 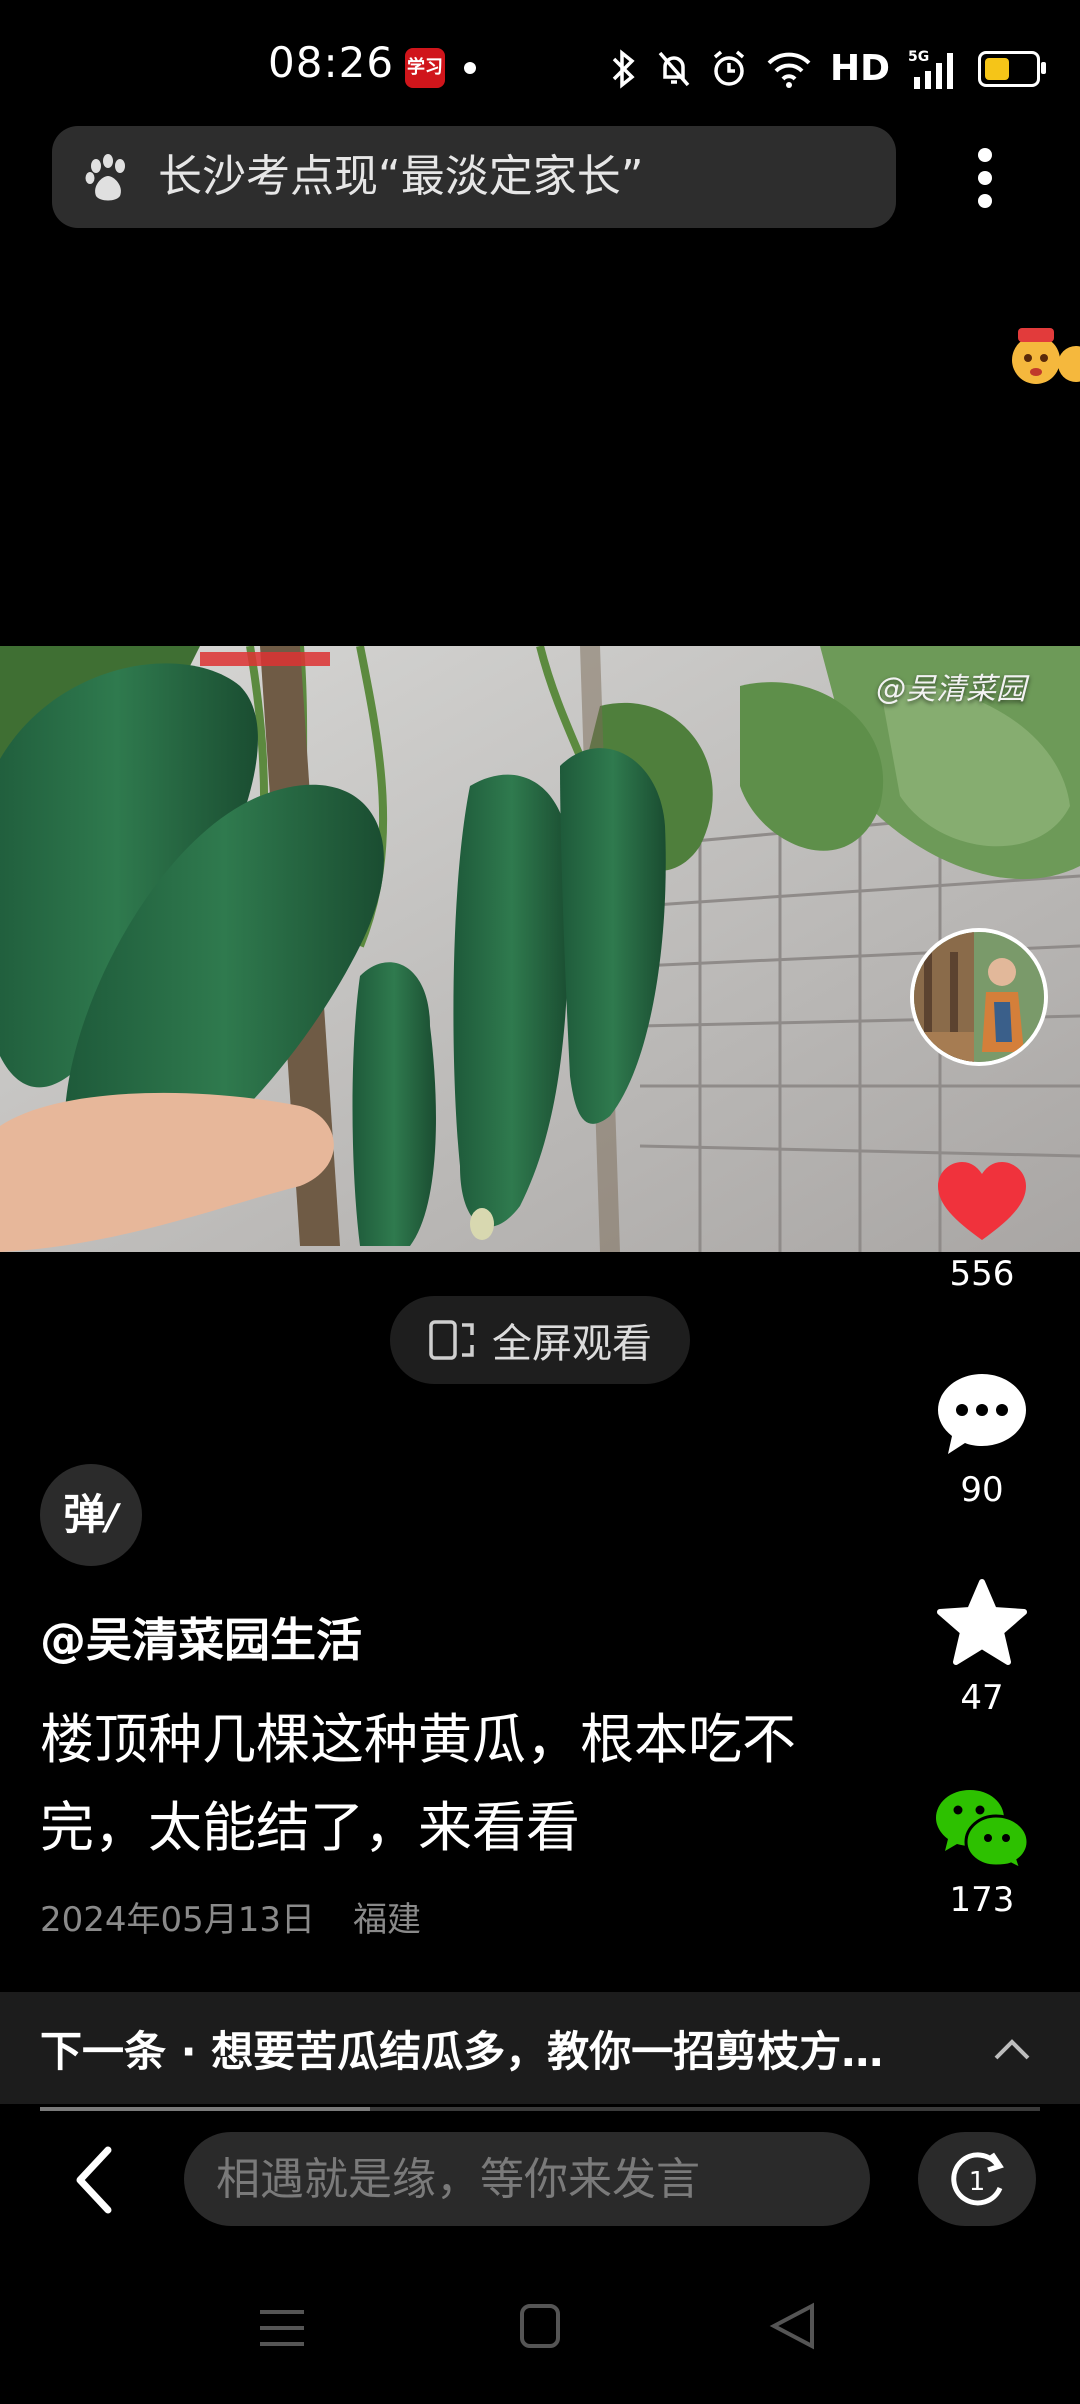 What do you see at coordinates (951, 689) in the screenshot?
I see `video-watermark: @吴清菜园` at bounding box center [951, 689].